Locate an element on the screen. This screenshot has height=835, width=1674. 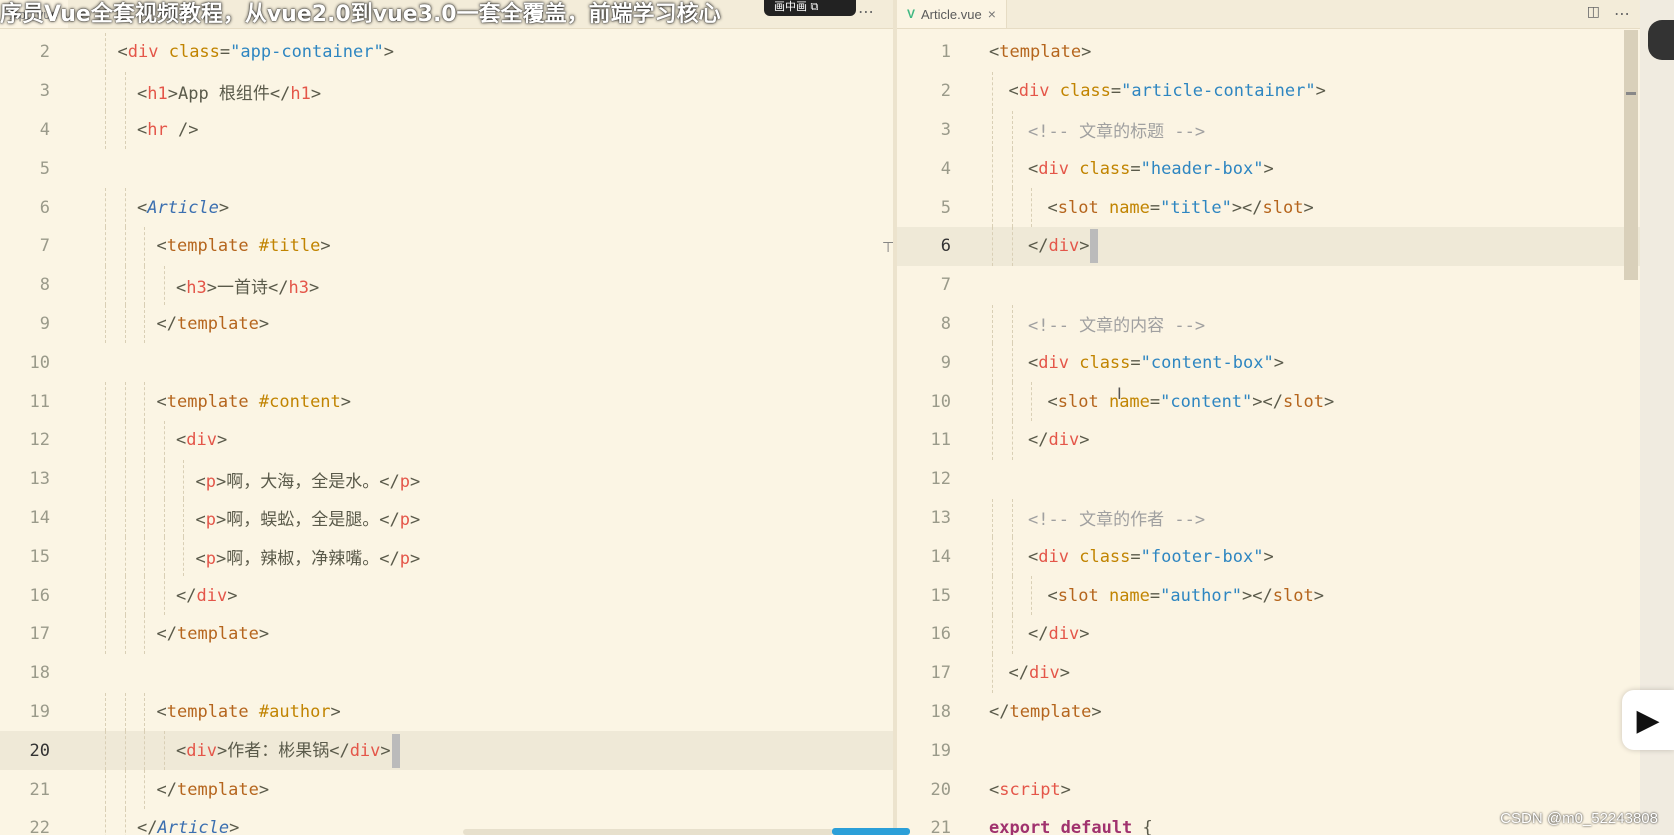
picture-in-picture-button: 画中画 ⧉ is located at coordinates (810, 8).